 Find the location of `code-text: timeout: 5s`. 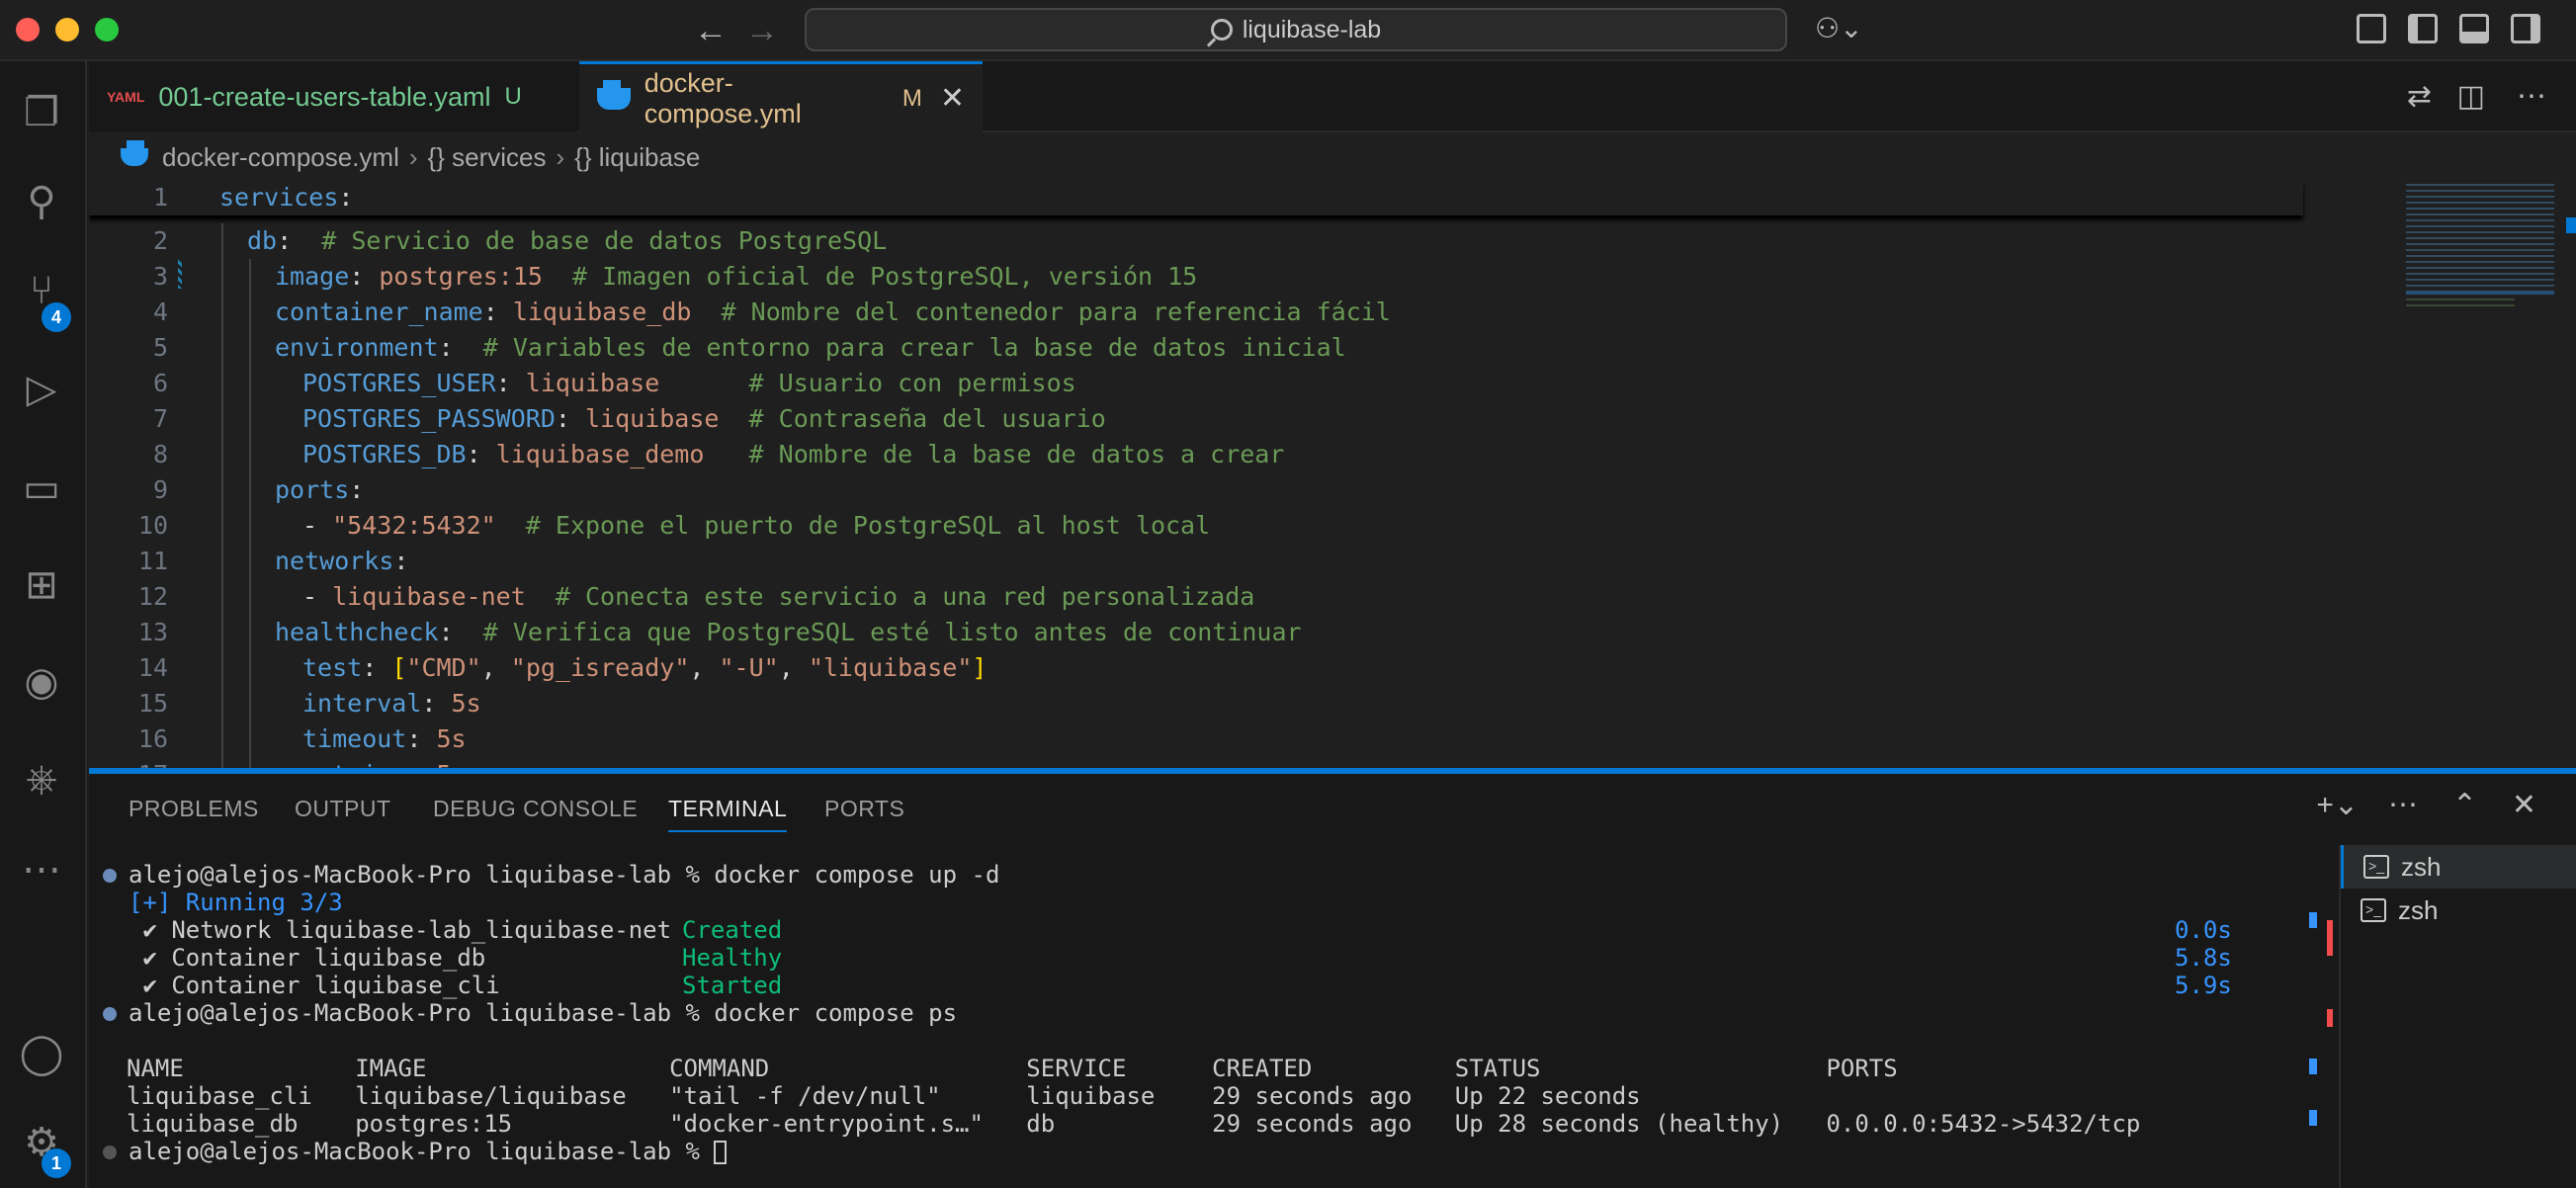

code-text: timeout: 5s is located at coordinates (343, 739).